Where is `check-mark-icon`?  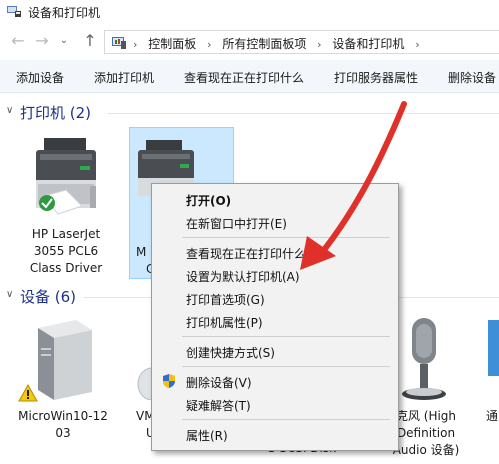
check-mark-icon is located at coordinates (47, 205).